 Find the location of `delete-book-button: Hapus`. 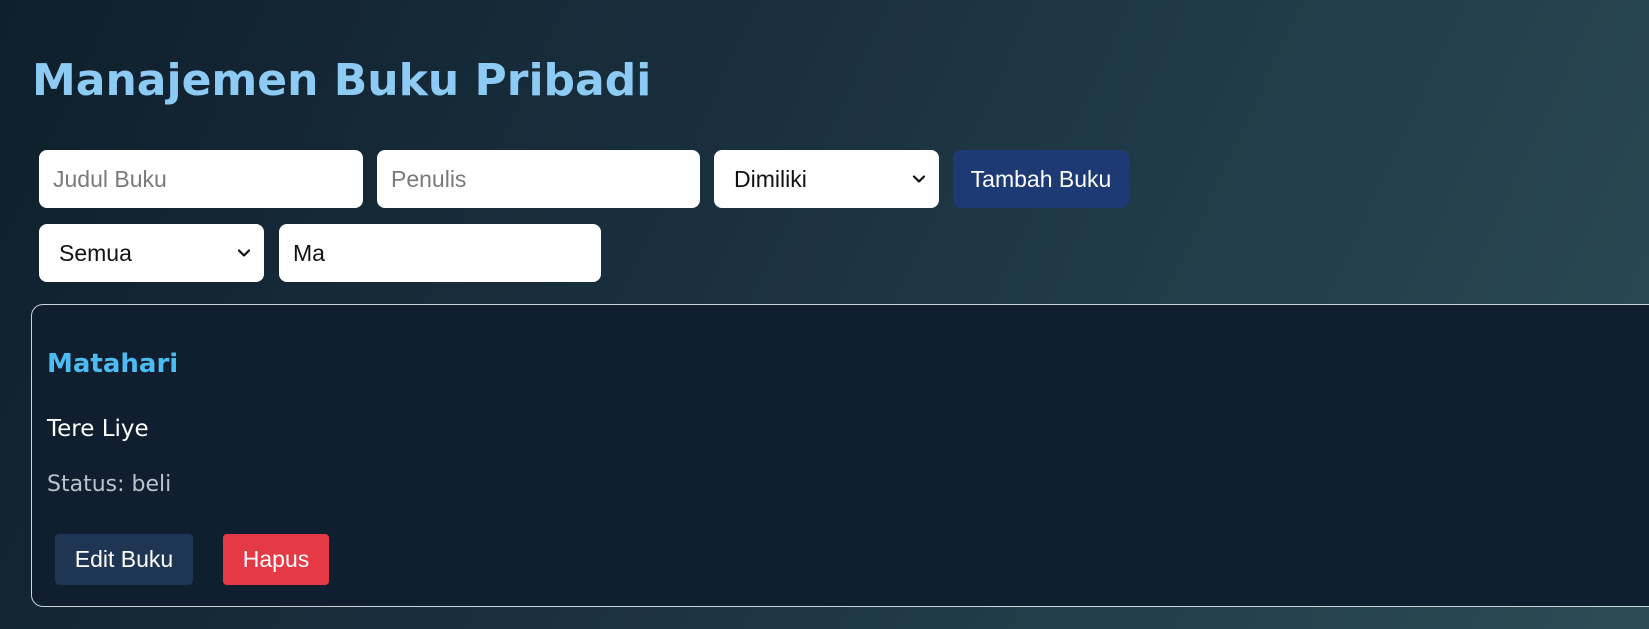

delete-book-button: Hapus is located at coordinates (276, 559).